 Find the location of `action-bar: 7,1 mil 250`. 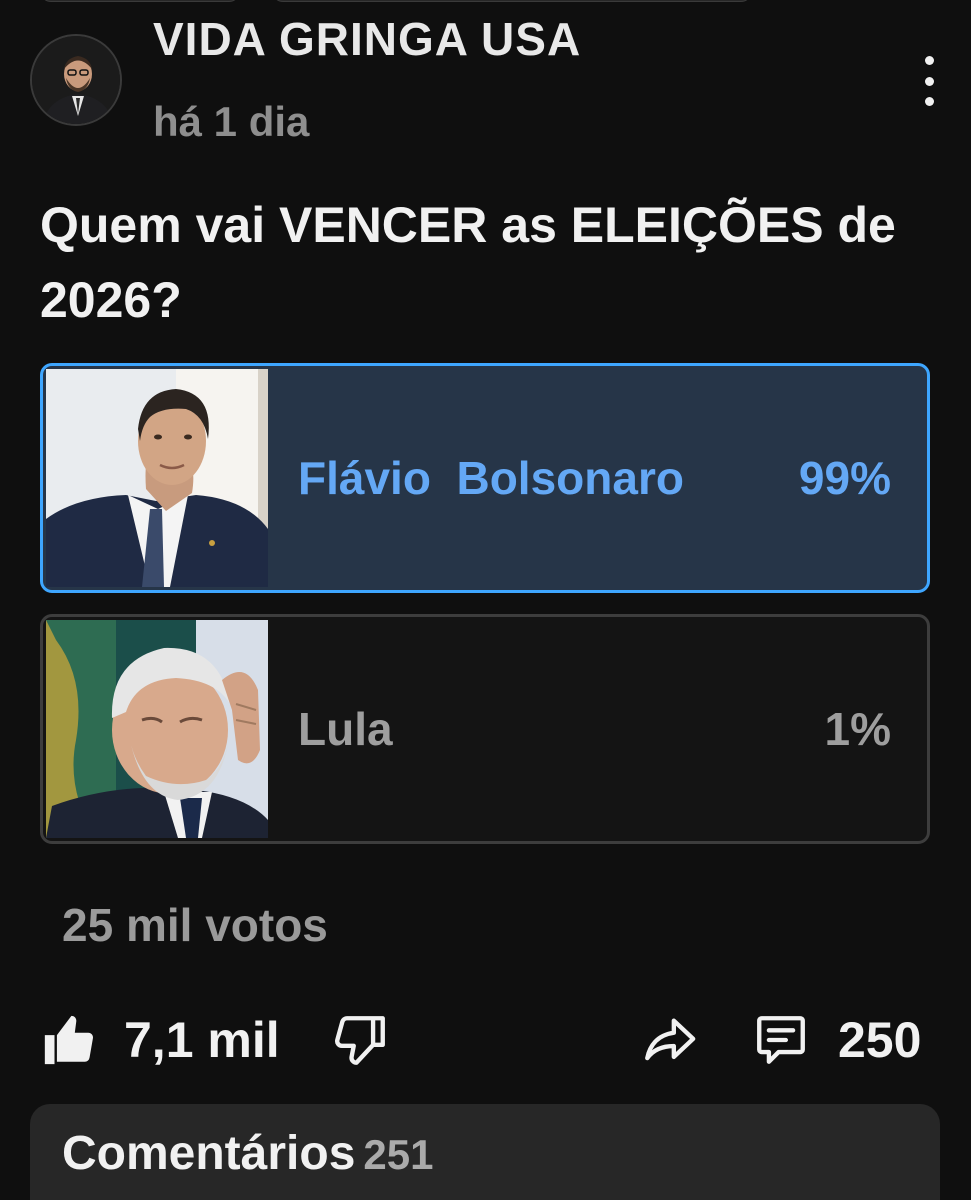

action-bar: 7,1 mil 250 is located at coordinates (485, 1040).